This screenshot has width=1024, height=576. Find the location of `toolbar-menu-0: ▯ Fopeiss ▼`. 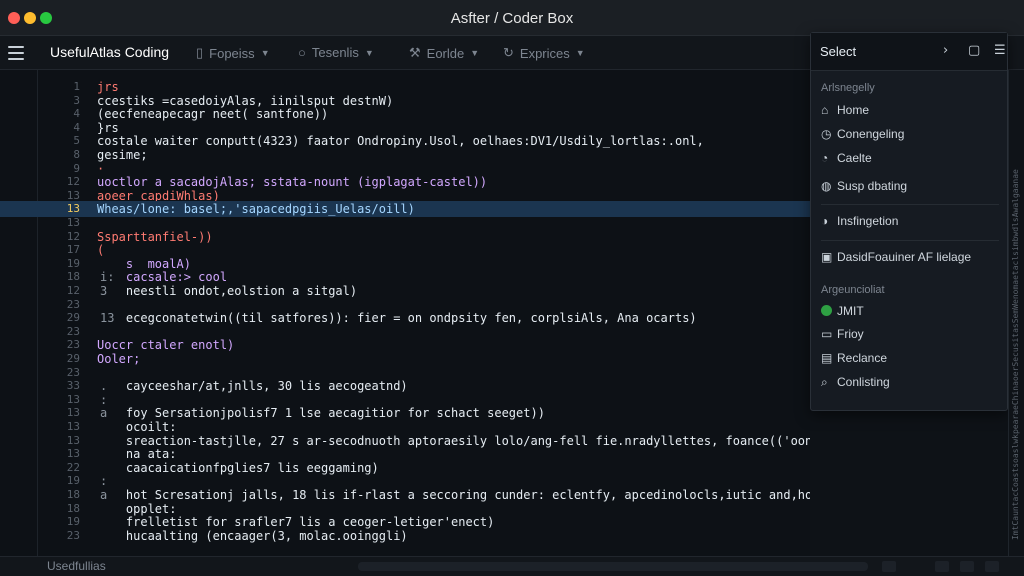

toolbar-menu-0: ▯ Fopeiss ▼ is located at coordinates (233, 53).